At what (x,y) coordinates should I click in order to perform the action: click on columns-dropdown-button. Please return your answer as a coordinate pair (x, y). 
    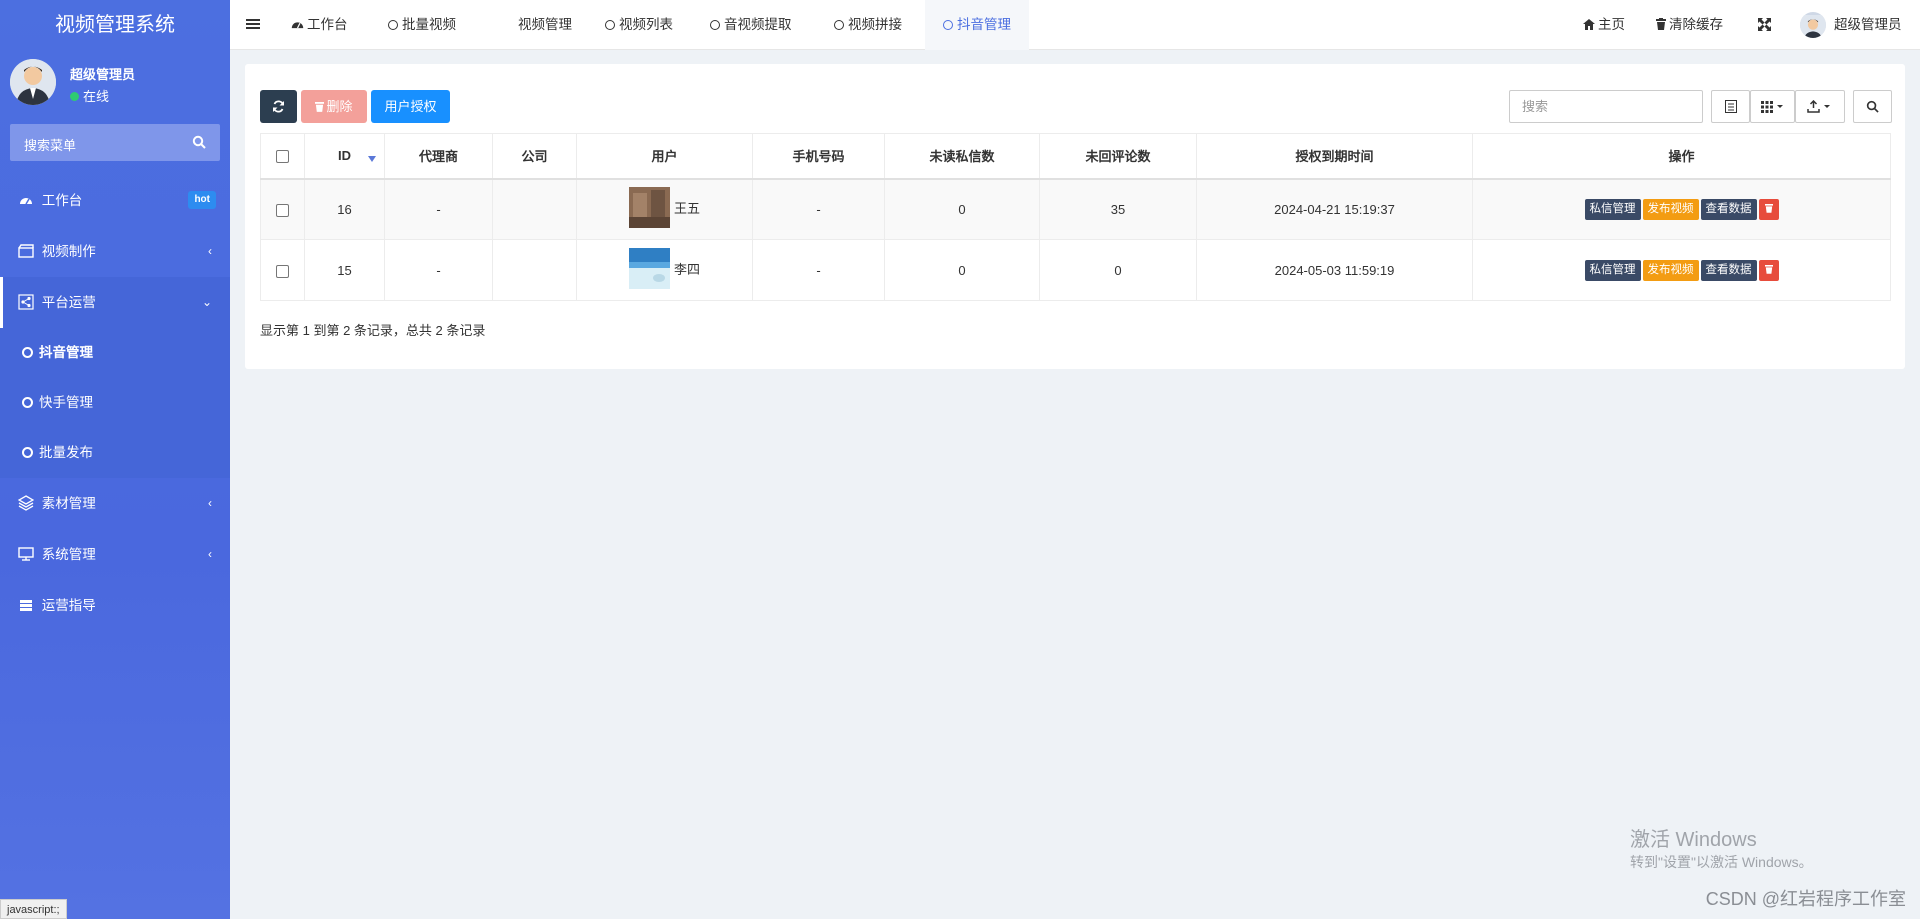
    Looking at the image, I should click on (1772, 106).